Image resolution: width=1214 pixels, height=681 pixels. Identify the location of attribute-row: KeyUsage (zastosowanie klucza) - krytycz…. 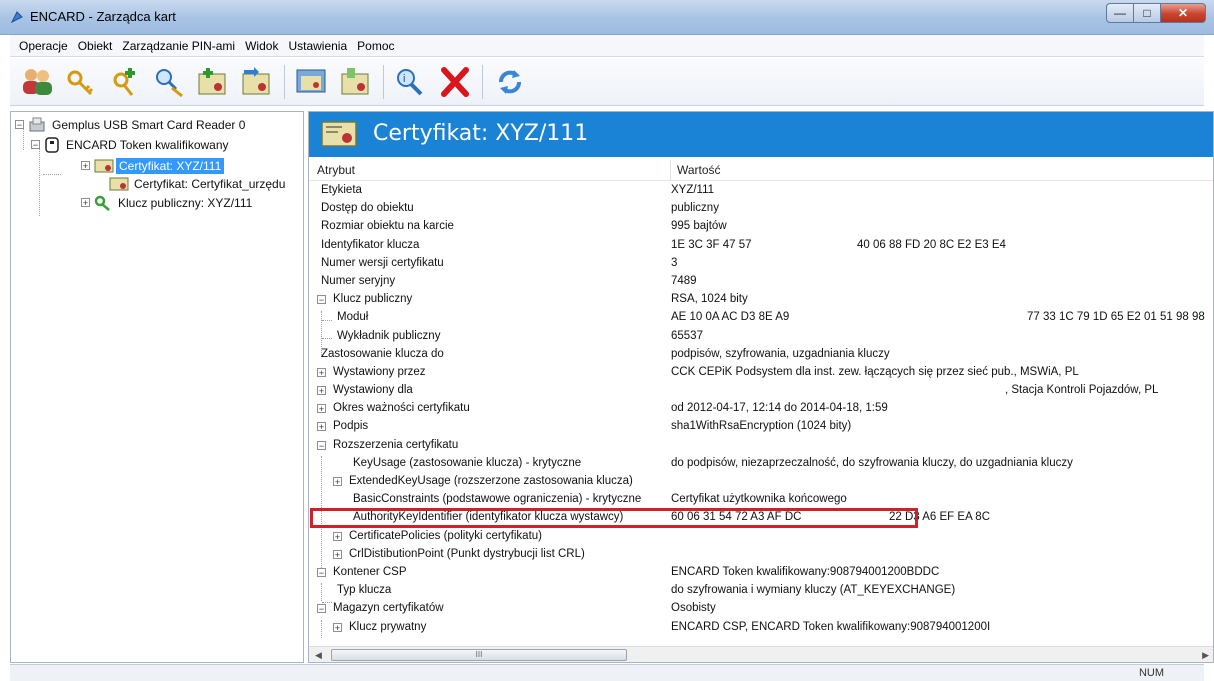
(761, 464).